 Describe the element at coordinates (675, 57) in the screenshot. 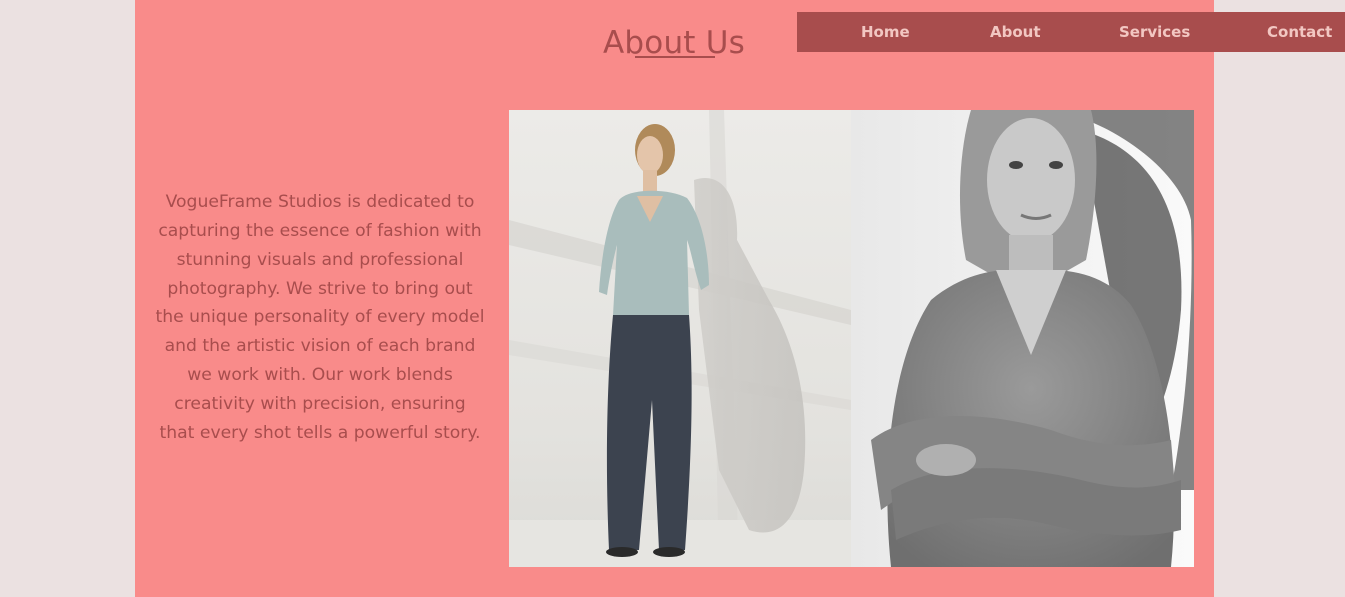

I see `title-underline` at that location.